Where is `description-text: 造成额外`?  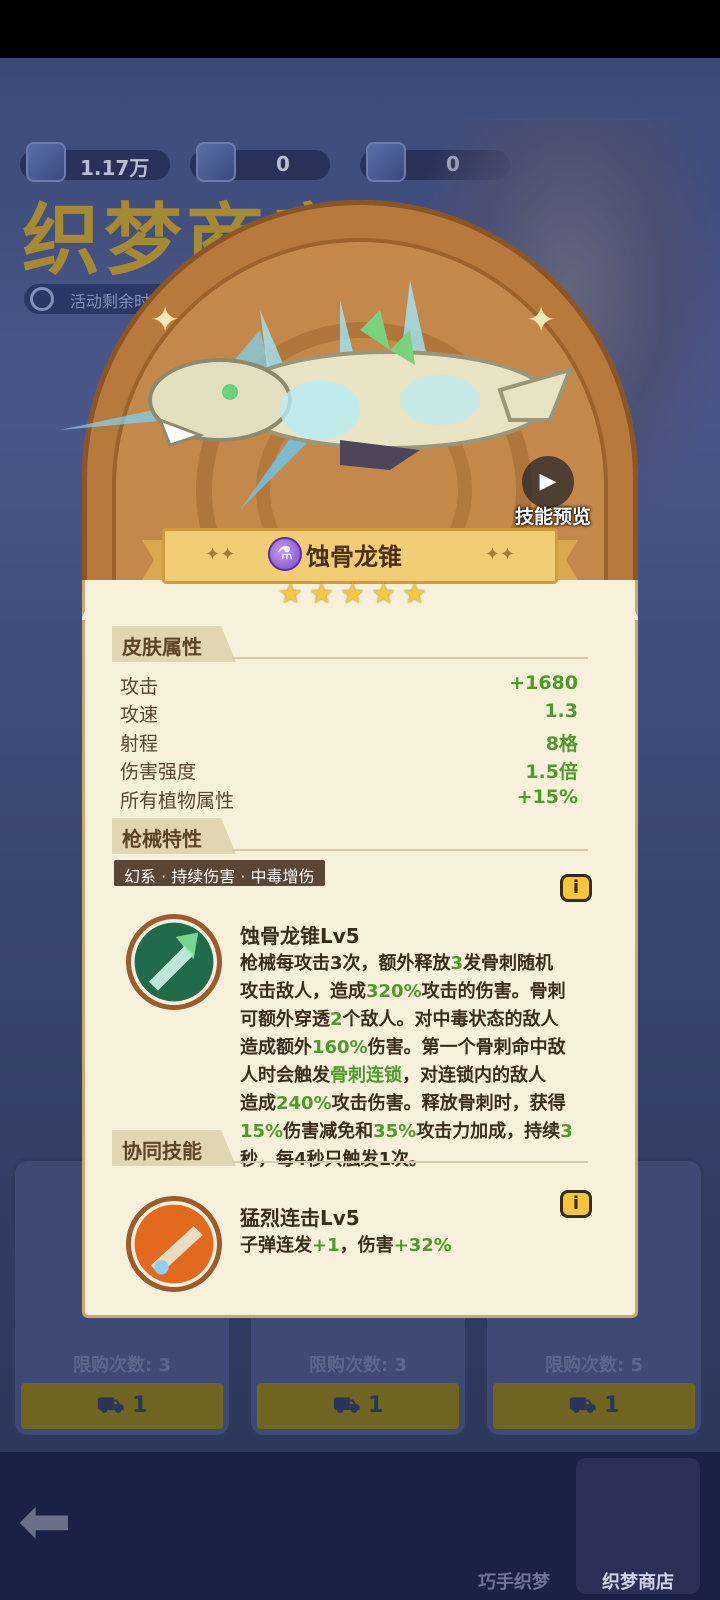 description-text: 造成额外 is located at coordinates (276, 1047).